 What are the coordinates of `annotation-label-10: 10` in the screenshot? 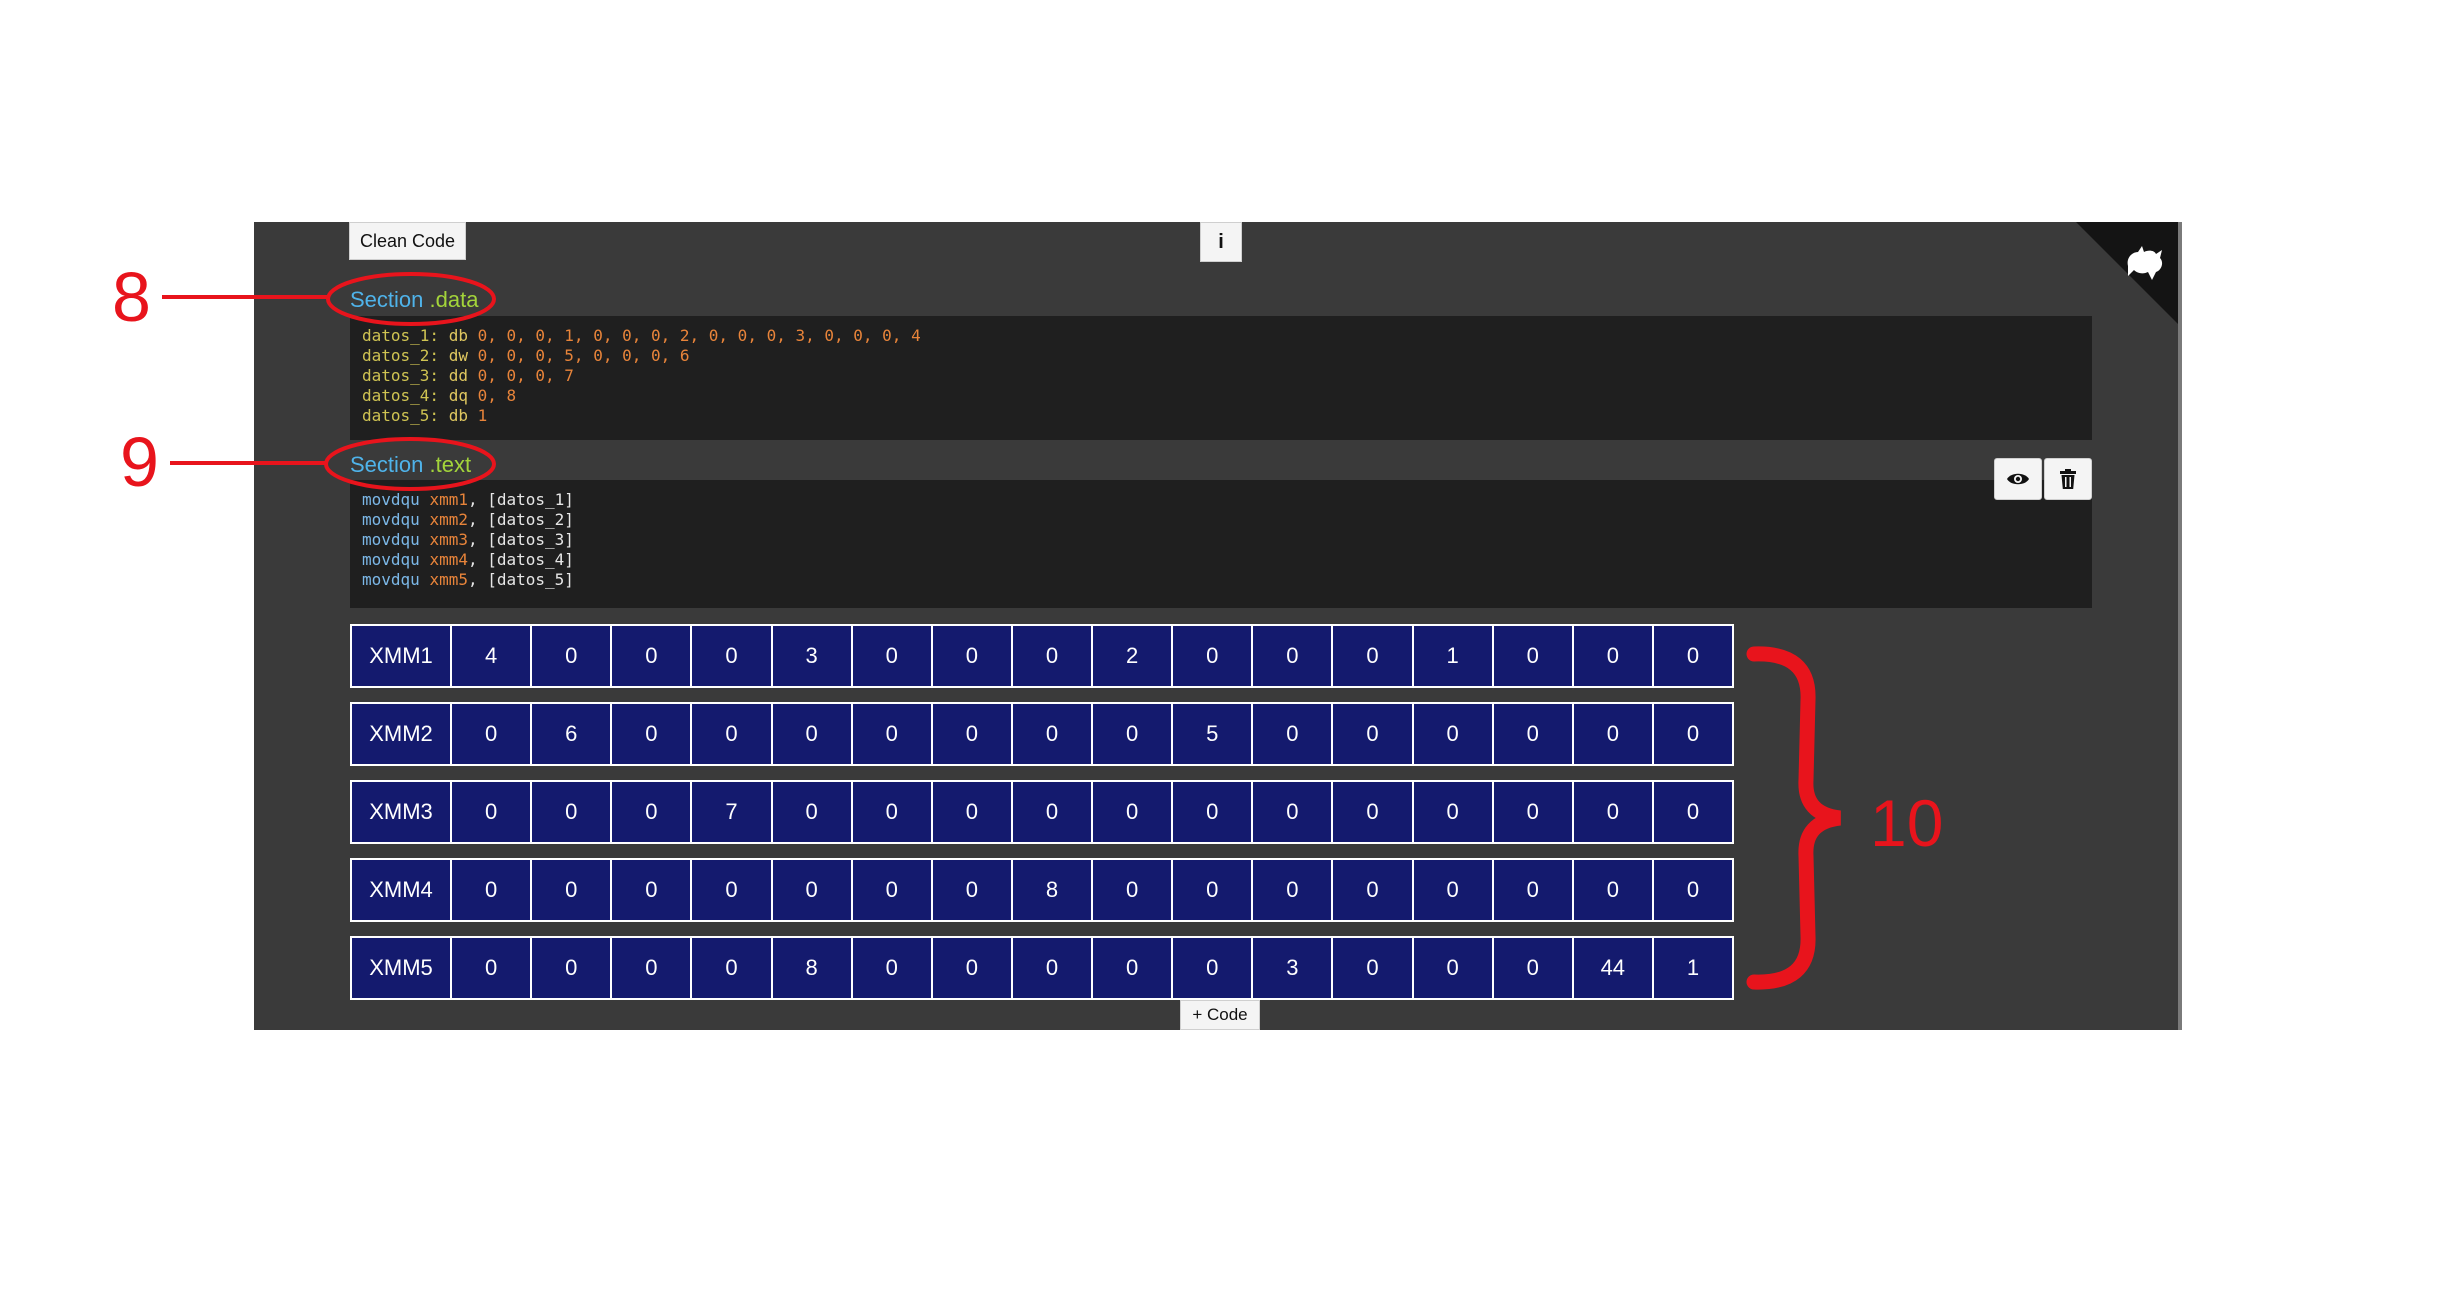 It's located at (1907, 823).